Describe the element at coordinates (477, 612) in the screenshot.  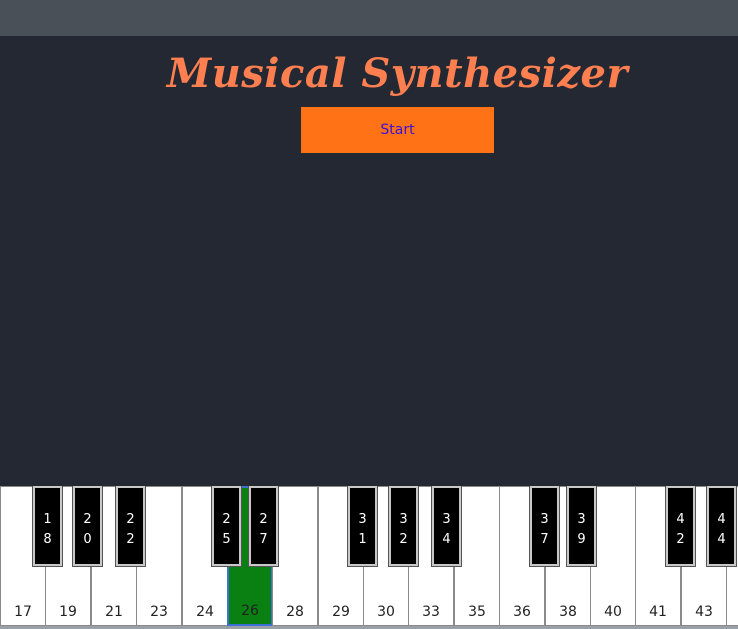
I see `white-key-label: 35` at that location.